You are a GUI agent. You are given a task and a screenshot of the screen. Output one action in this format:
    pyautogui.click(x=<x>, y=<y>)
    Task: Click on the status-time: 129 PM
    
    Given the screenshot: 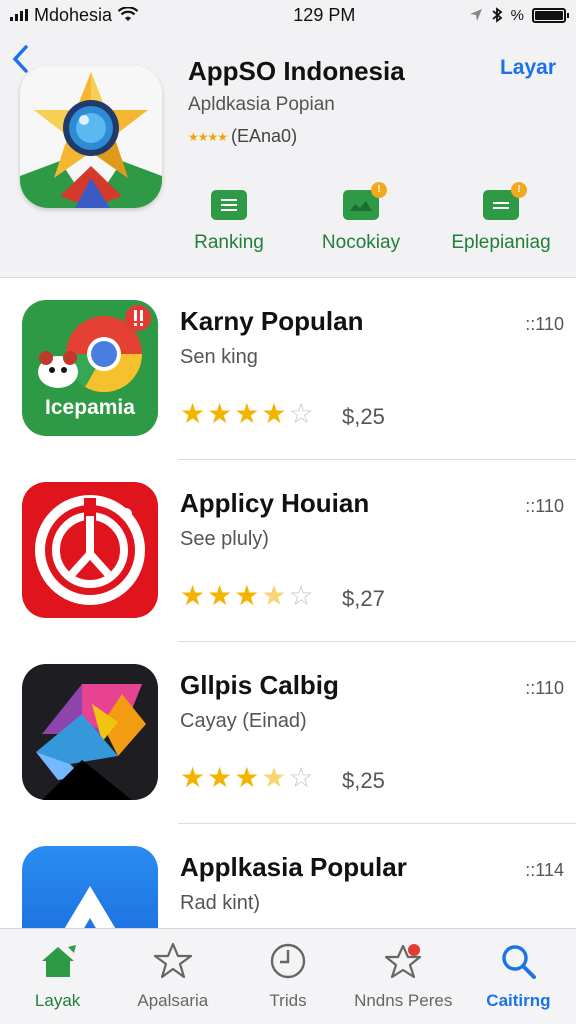 What is the action you would take?
    pyautogui.click(x=324, y=14)
    